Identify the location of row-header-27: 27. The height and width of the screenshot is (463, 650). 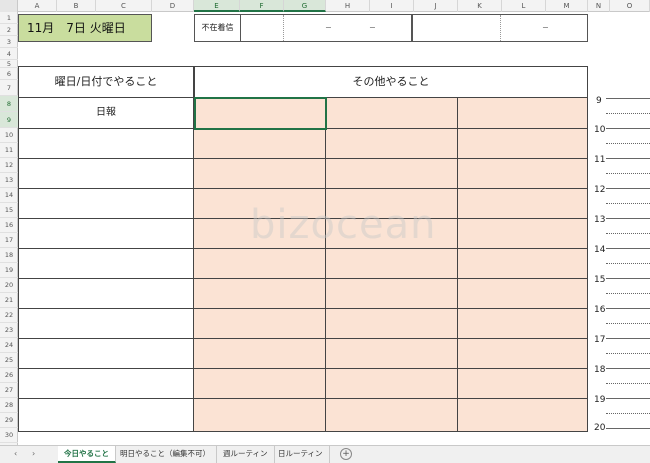
(9, 390).